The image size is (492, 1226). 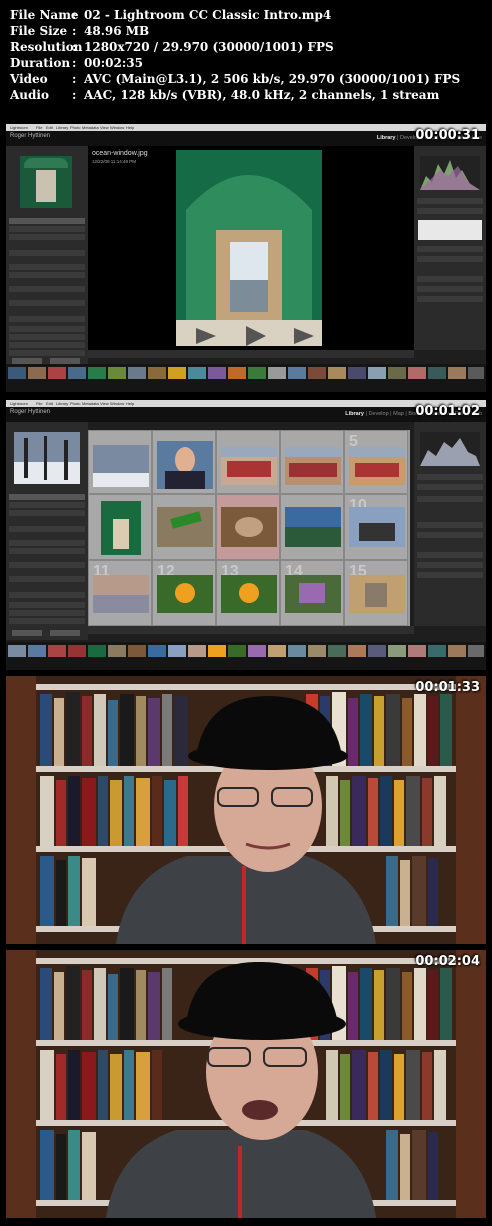 I want to click on menu-item: Edit, so click(x=49, y=403).